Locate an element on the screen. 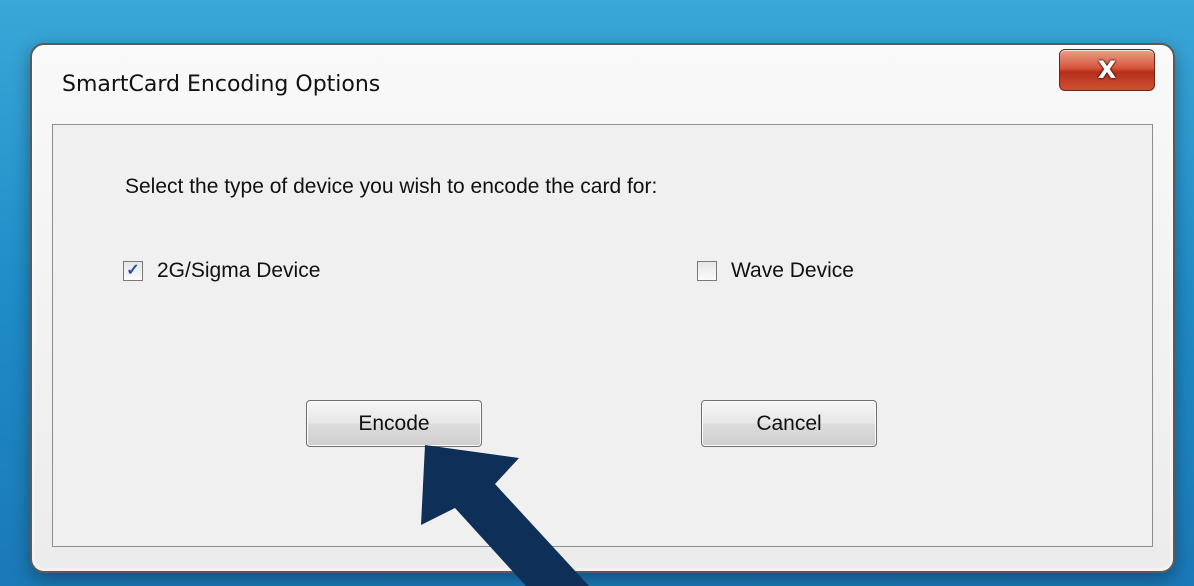  checkbox-wave-box is located at coordinates (707, 271).